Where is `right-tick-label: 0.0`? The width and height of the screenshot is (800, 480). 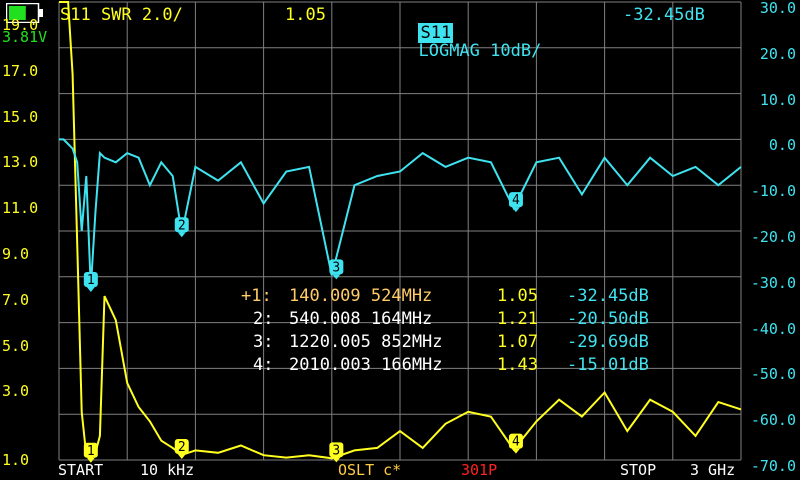 right-tick-label: 0.0 is located at coordinates (782, 145).